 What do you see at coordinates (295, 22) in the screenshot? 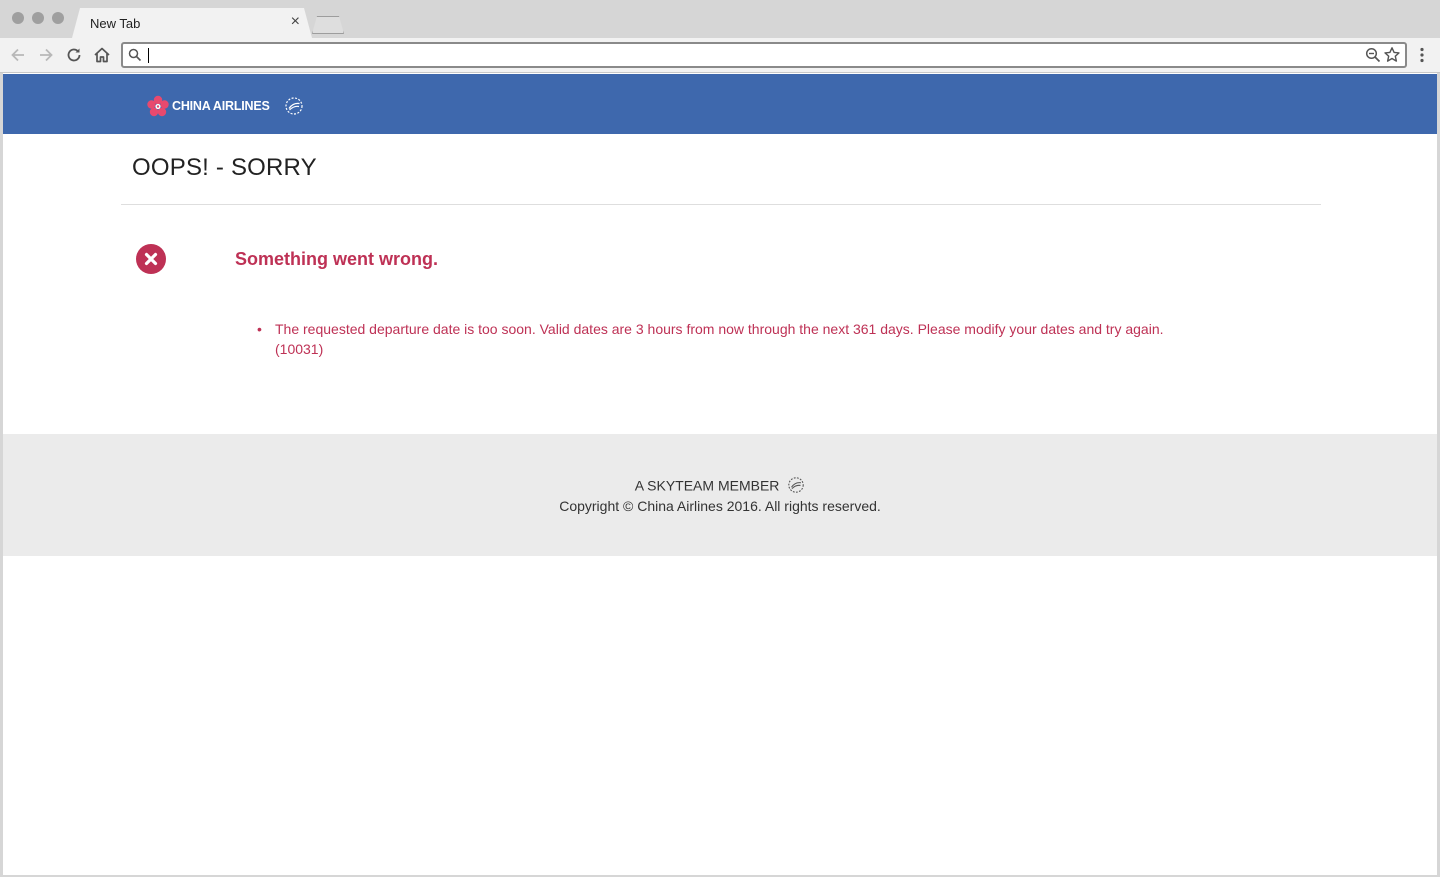
I see `tab-close-icon: ×` at bounding box center [295, 22].